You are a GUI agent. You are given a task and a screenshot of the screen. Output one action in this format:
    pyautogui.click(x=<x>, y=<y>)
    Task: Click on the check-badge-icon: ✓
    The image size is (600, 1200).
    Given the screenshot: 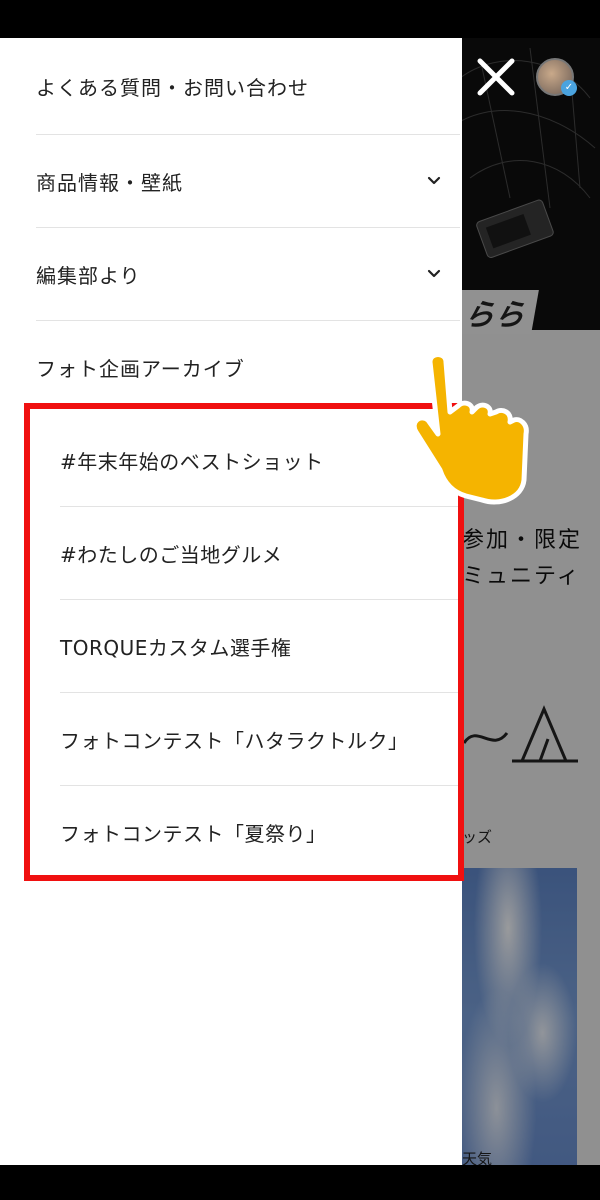 What is the action you would take?
    pyautogui.click(x=569, y=88)
    